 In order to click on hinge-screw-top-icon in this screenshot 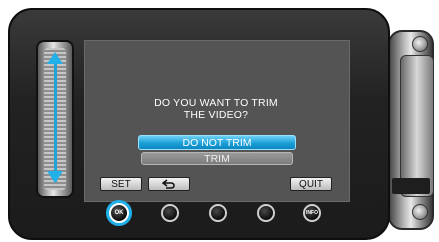, I will do `click(420, 44)`.